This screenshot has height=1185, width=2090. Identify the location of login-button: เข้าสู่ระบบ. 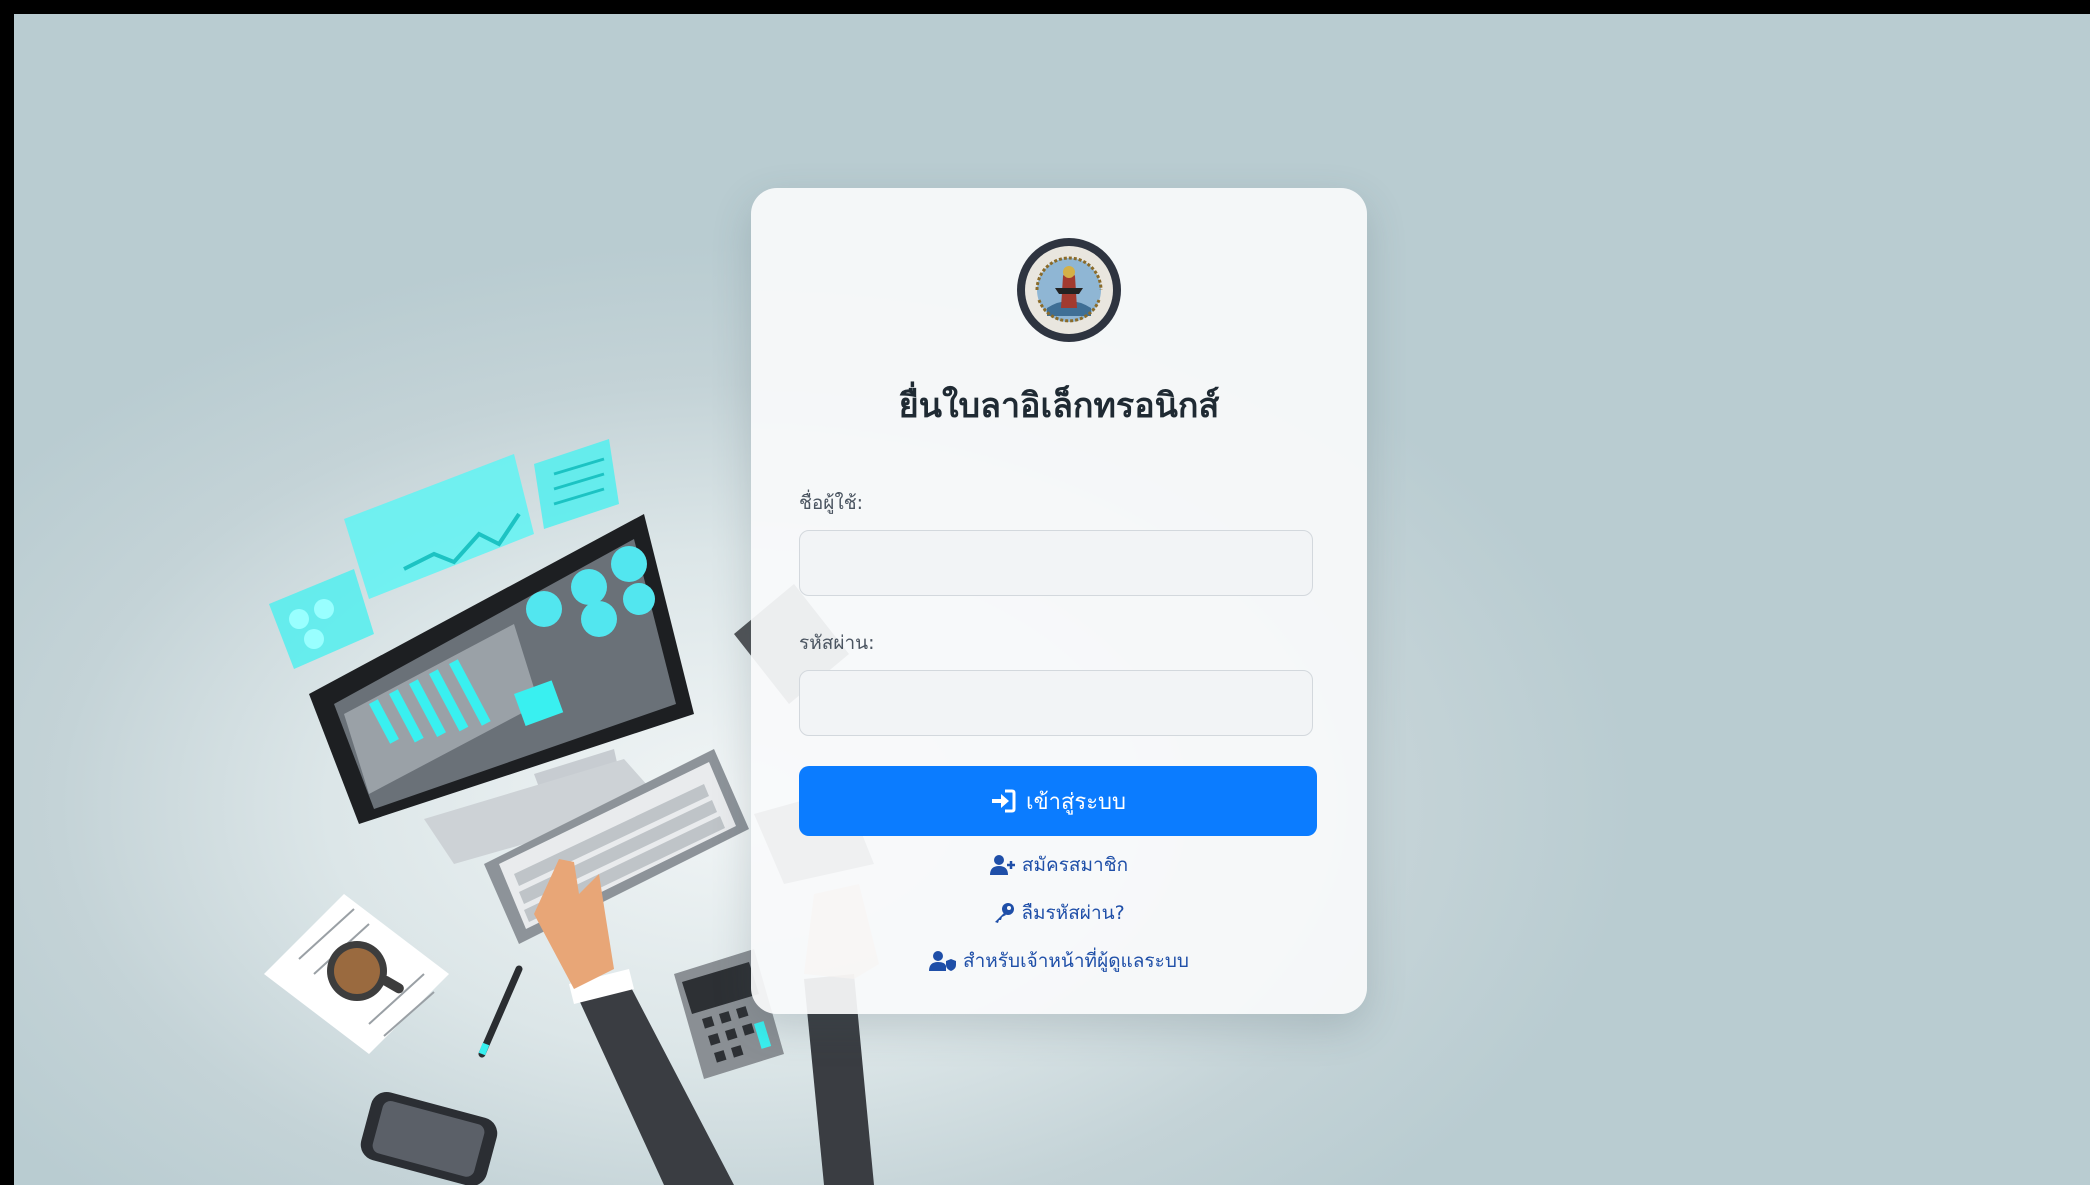
(1058, 801).